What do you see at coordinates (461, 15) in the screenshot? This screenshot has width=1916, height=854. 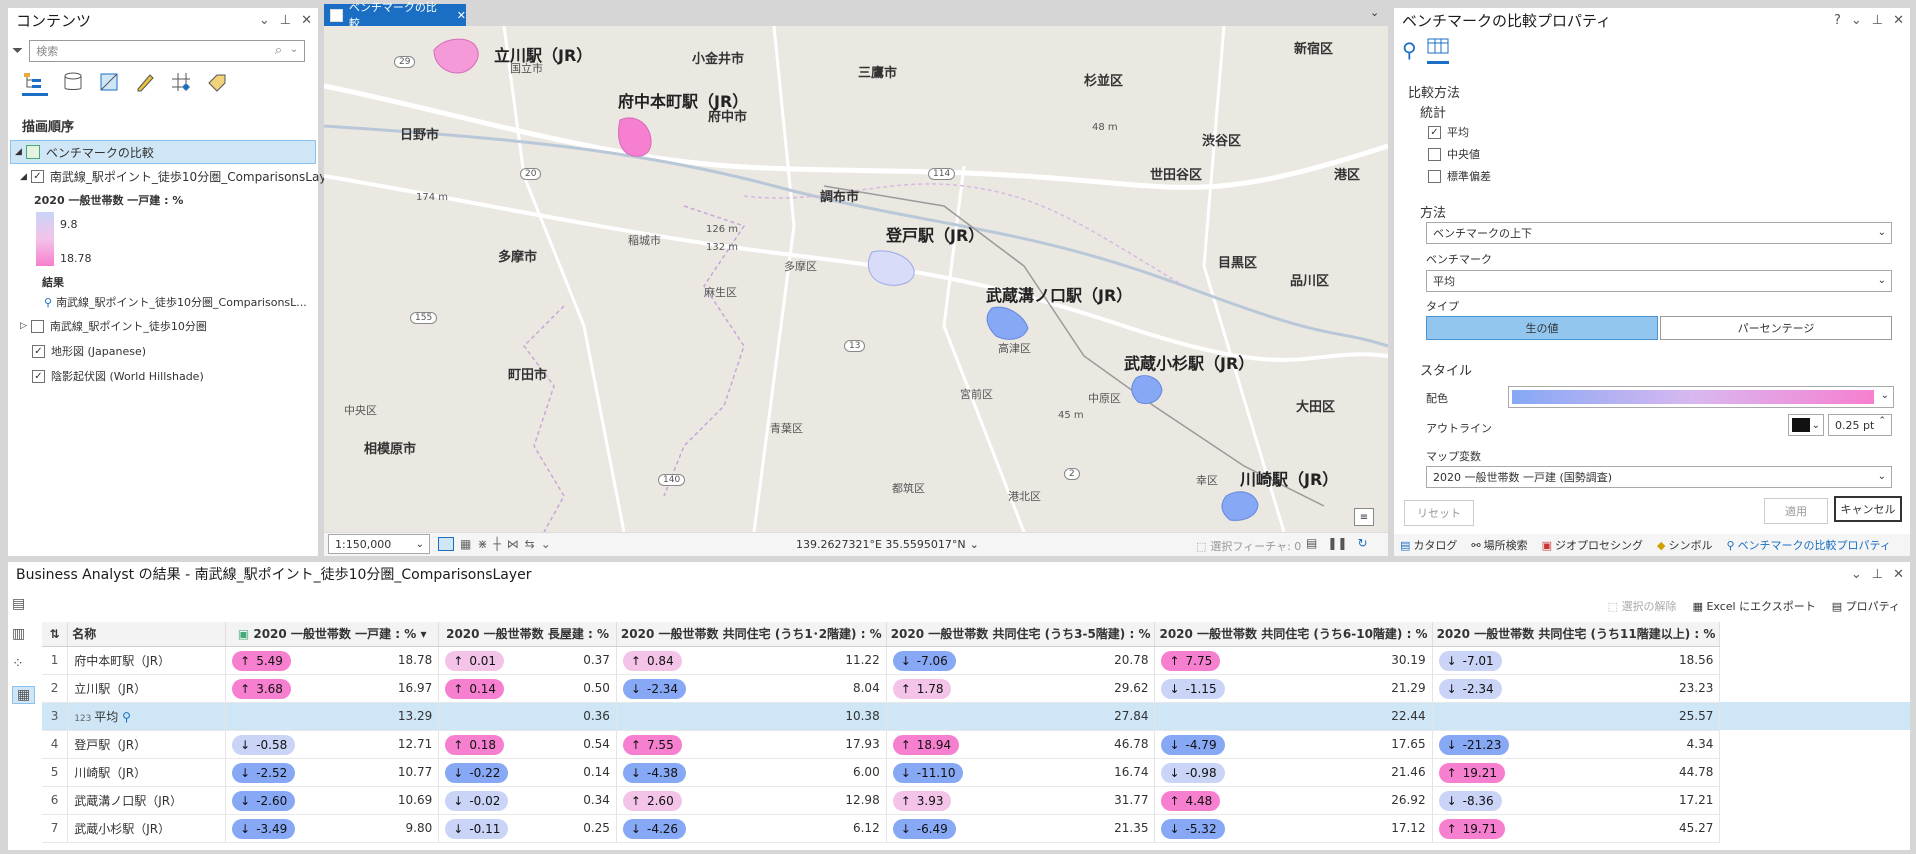 I see `close-tab-icon: ✕` at bounding box center [461, 15].